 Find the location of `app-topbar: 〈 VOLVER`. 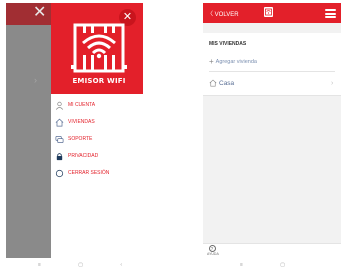

app-topbar: 〈 VOLVER is located at coordinates (272, 13).